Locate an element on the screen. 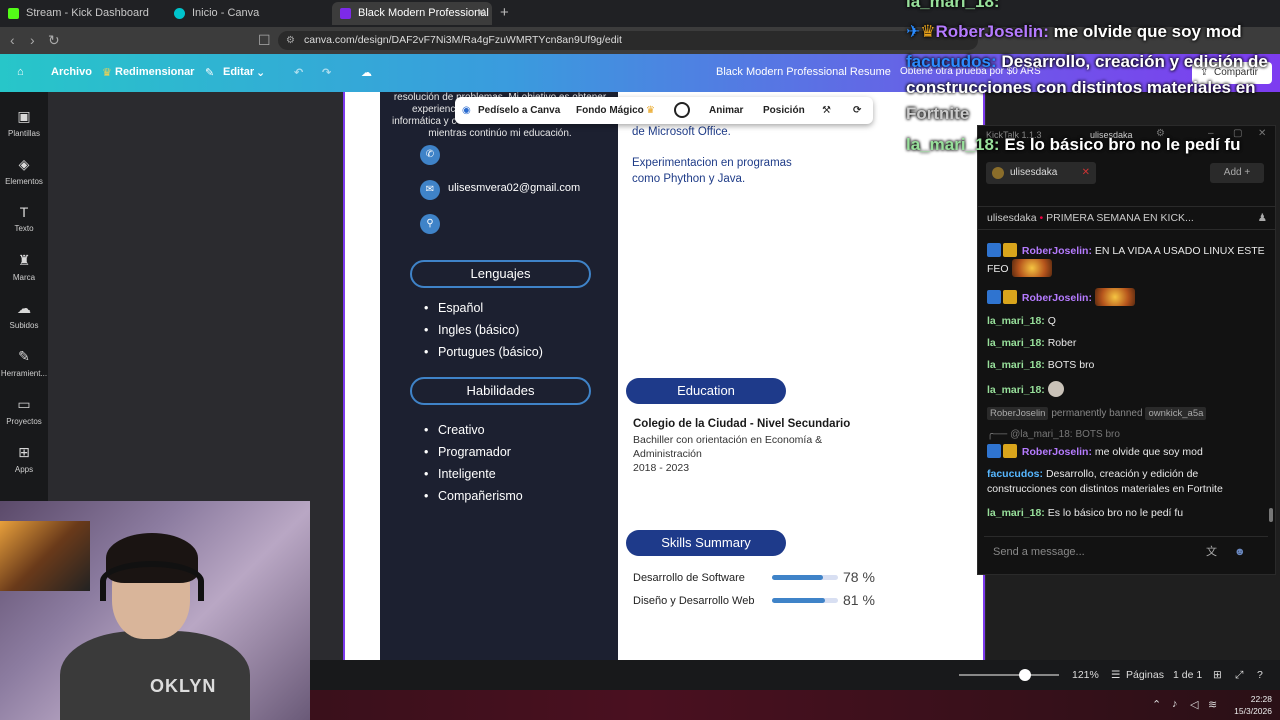 This screenshot has height=720, width=1280. grid-view-icon: ⊞ is located at coordinates (1217, 675).